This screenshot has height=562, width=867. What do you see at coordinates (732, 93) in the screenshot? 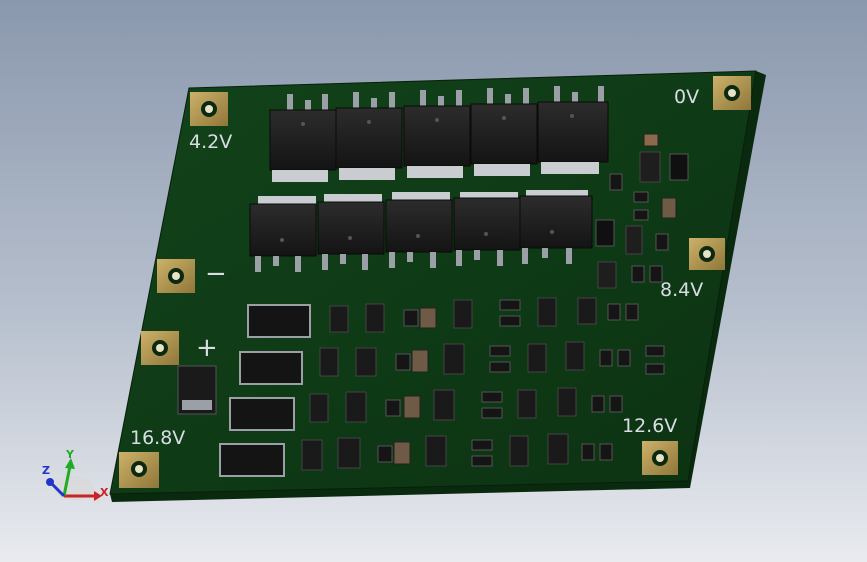
I see `mounting-pad-0v` at bounding box center [732, 93].